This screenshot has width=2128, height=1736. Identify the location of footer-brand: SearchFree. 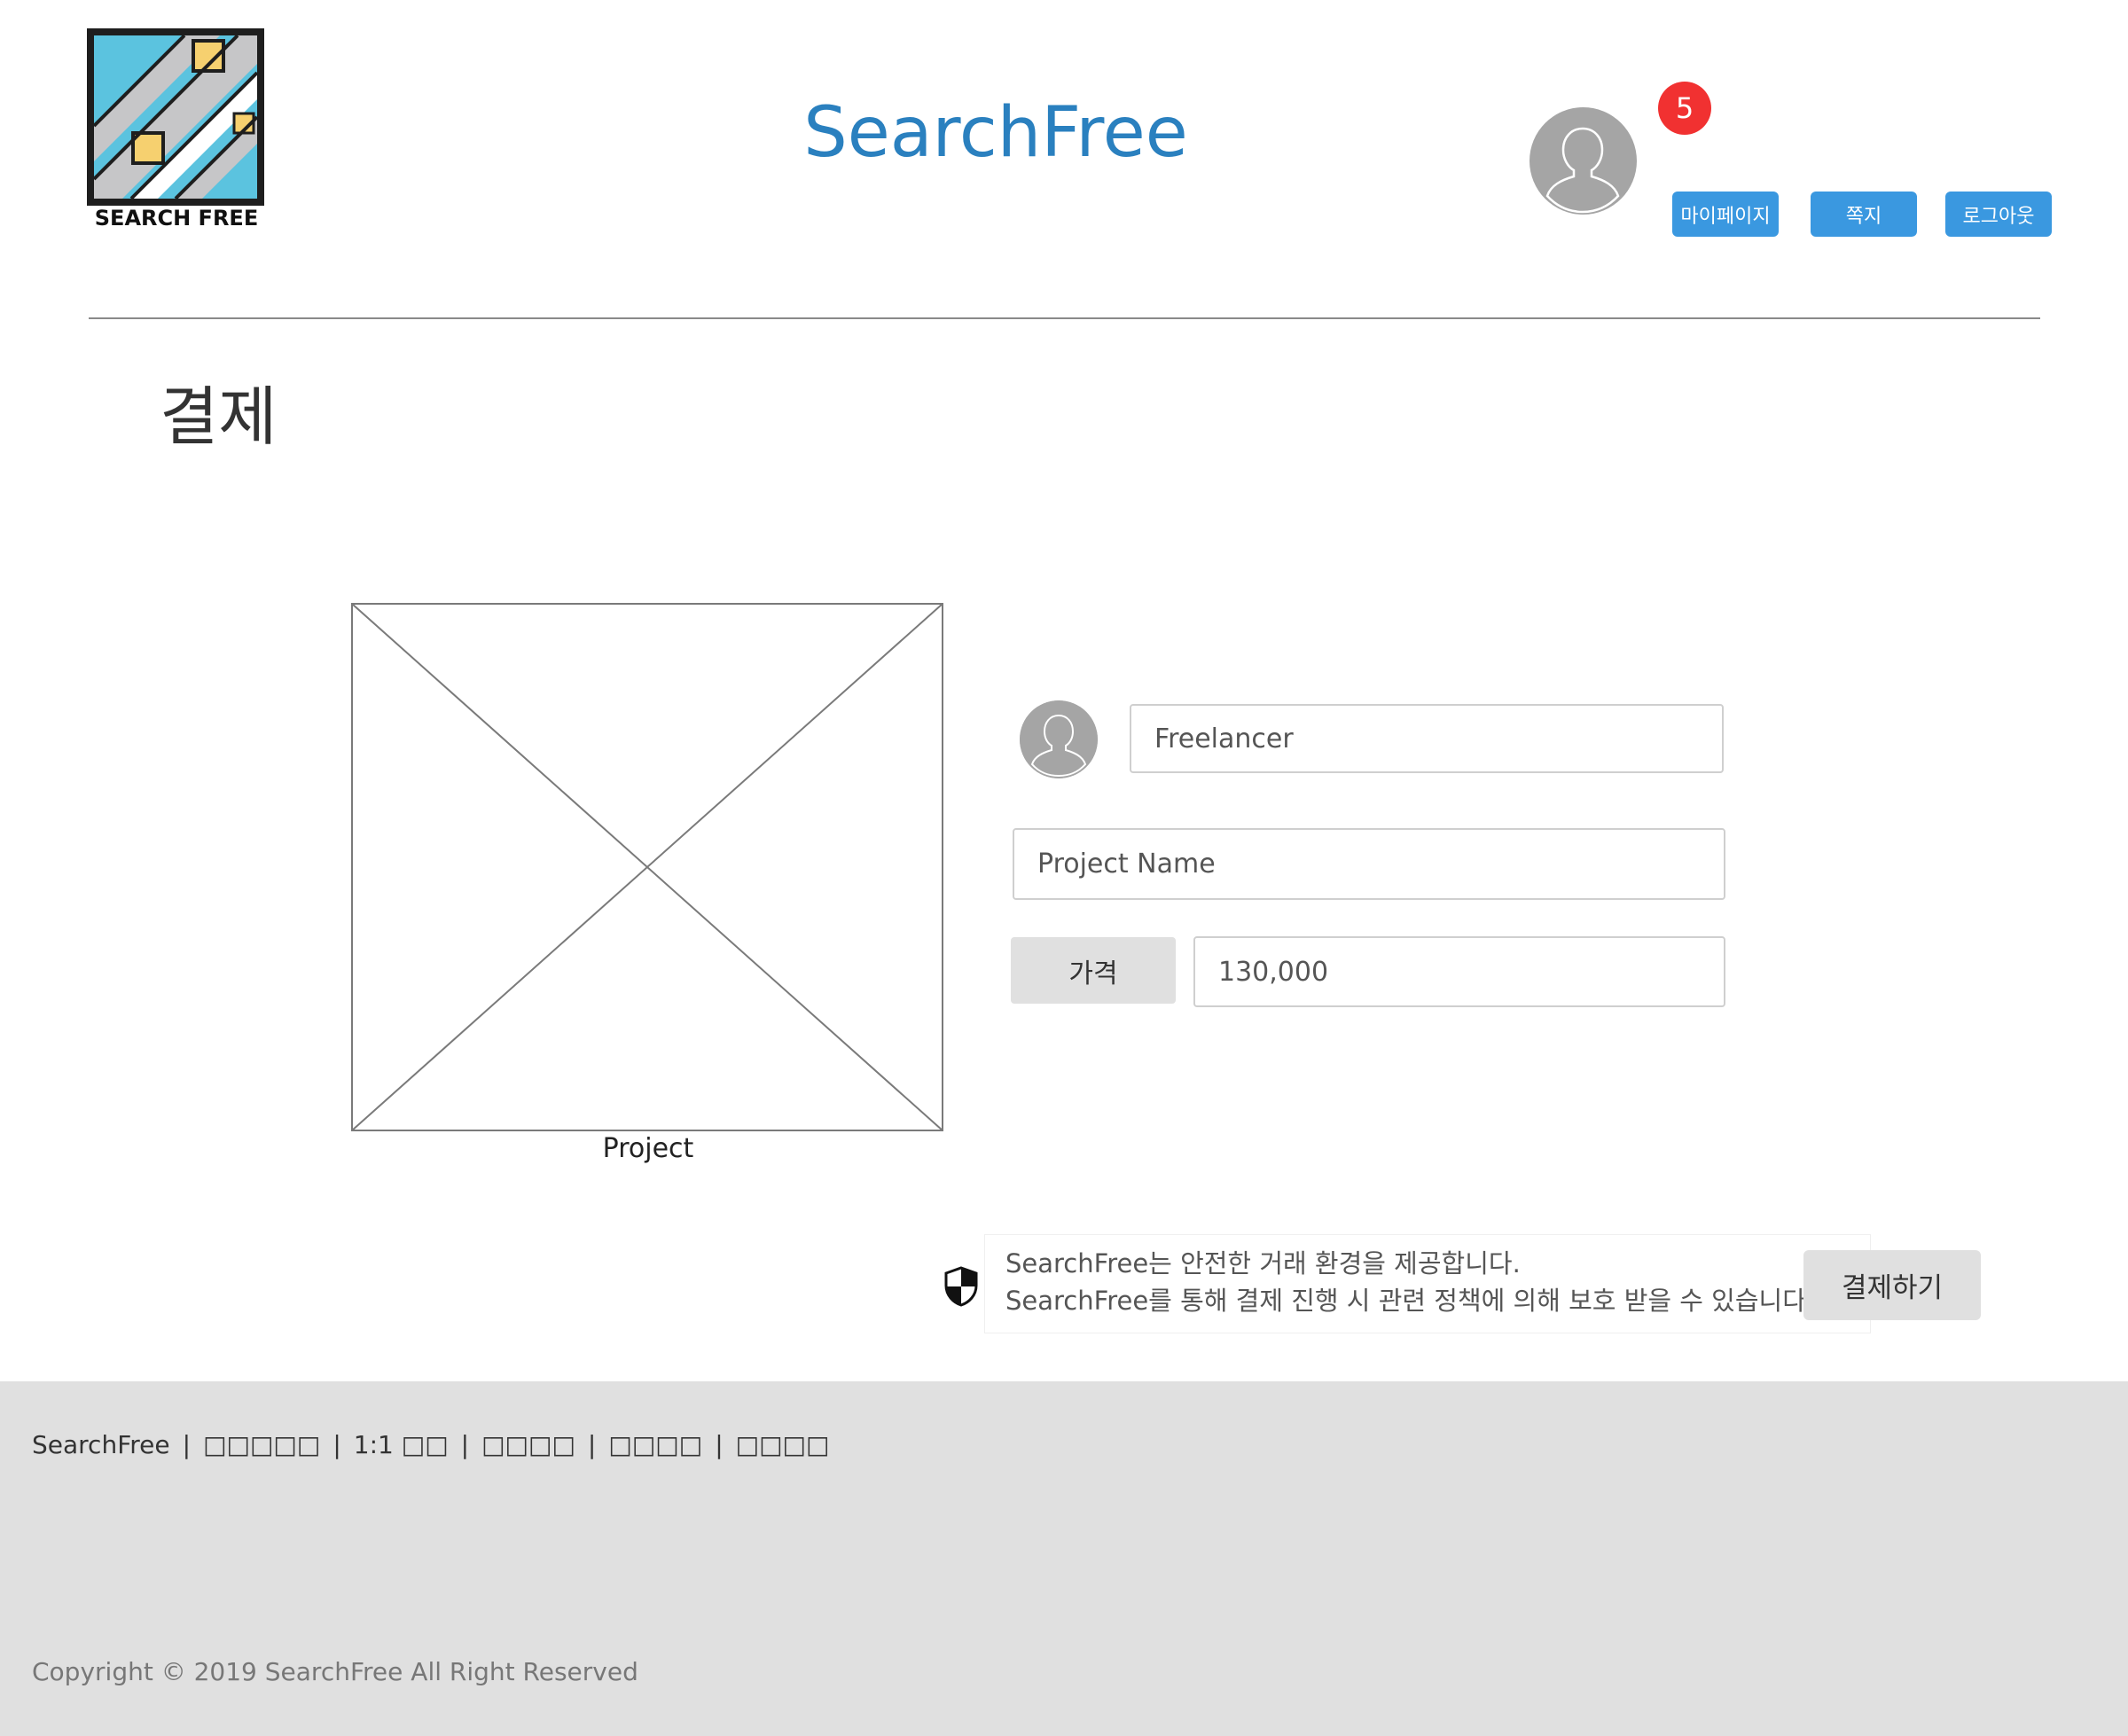
(101, 1445).